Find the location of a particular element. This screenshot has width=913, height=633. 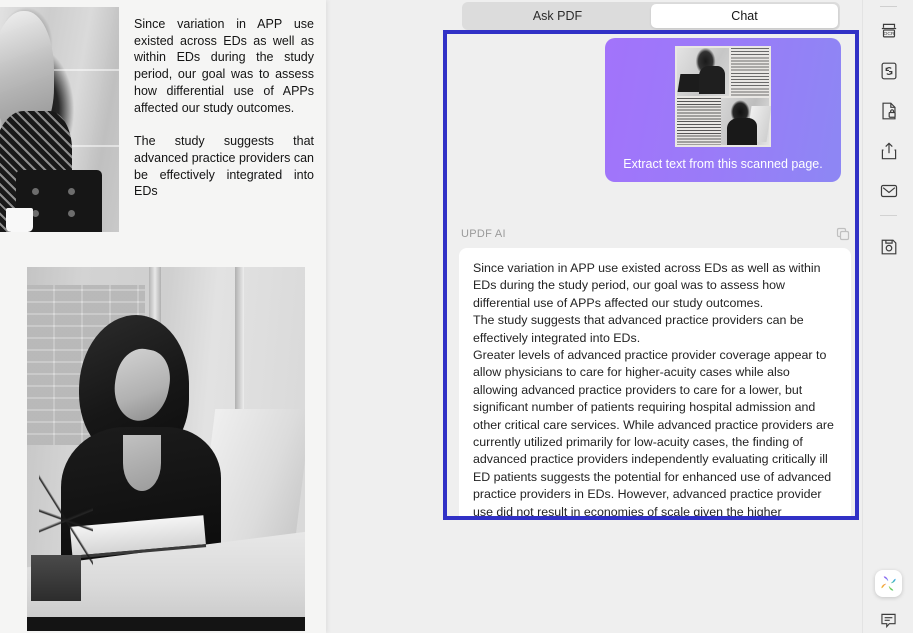

tool-rail: OCR is located at coordinates (887, 316).